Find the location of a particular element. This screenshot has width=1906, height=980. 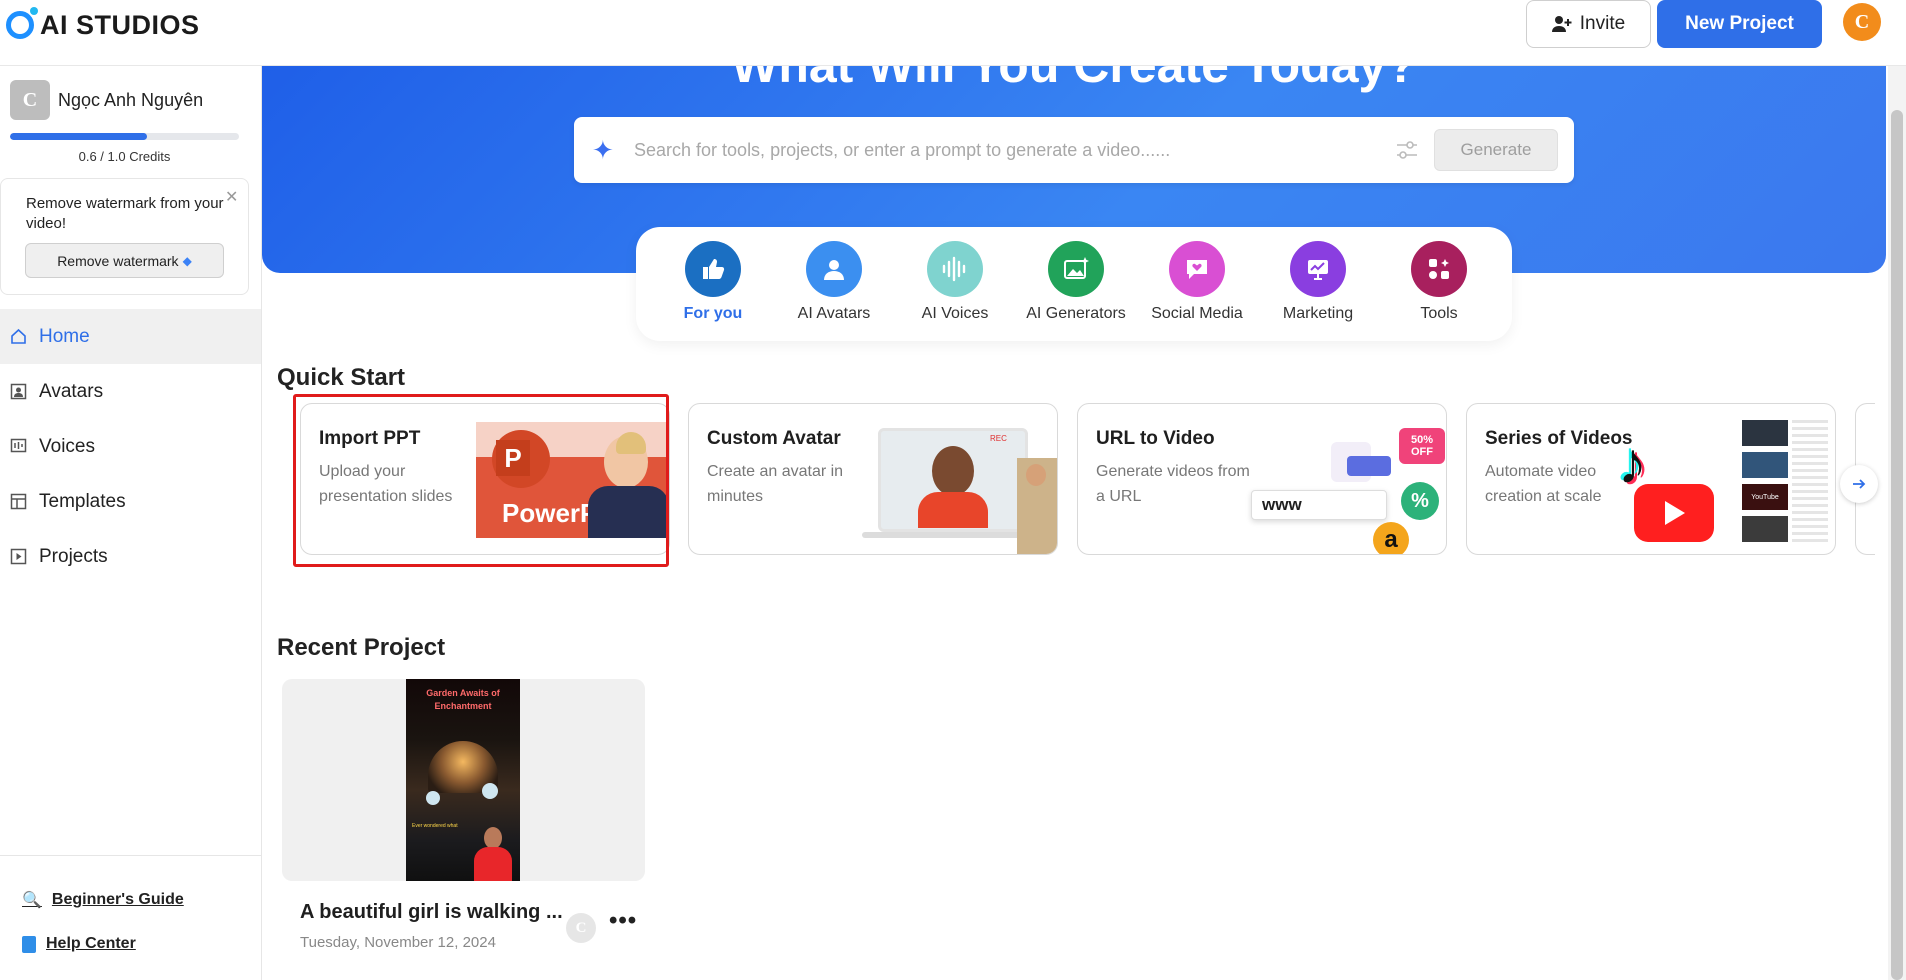

recent-project-title: Recent Project is located at coordinates (361, 647).